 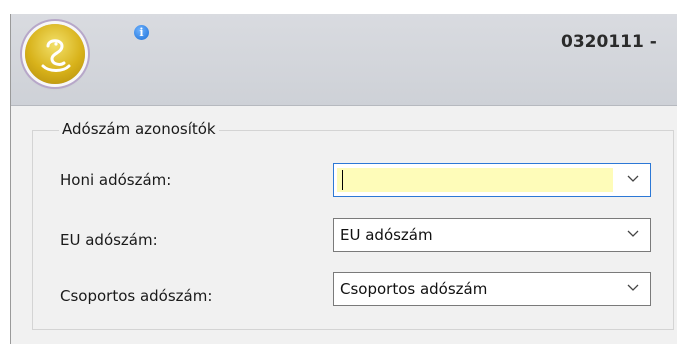 I want to click on domestic-tax-number-combo, so click(x=492, y=180).